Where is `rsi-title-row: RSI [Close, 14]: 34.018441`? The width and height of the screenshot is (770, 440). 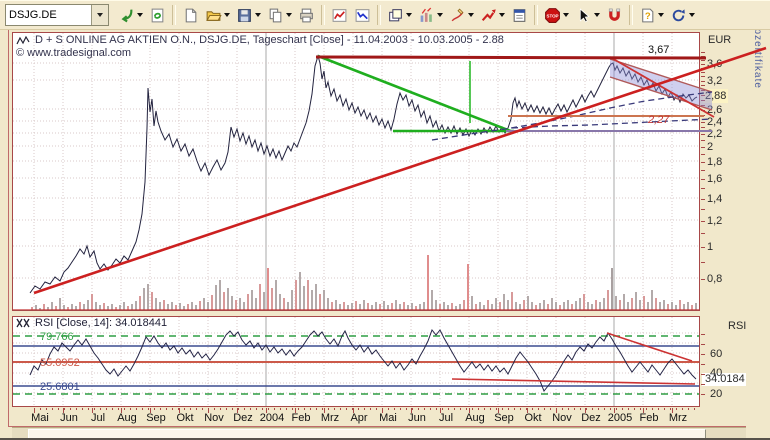 rsi-title-row: RSI [Close, 14]: 34.018441 is located at coordinates (91, 323).